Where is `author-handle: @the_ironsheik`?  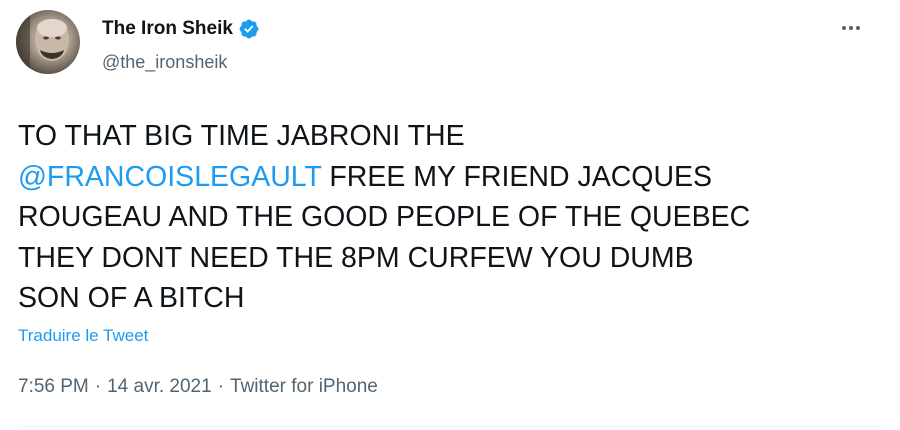 author-handle: @the_ironsheik is located at coordinates (164, 62).